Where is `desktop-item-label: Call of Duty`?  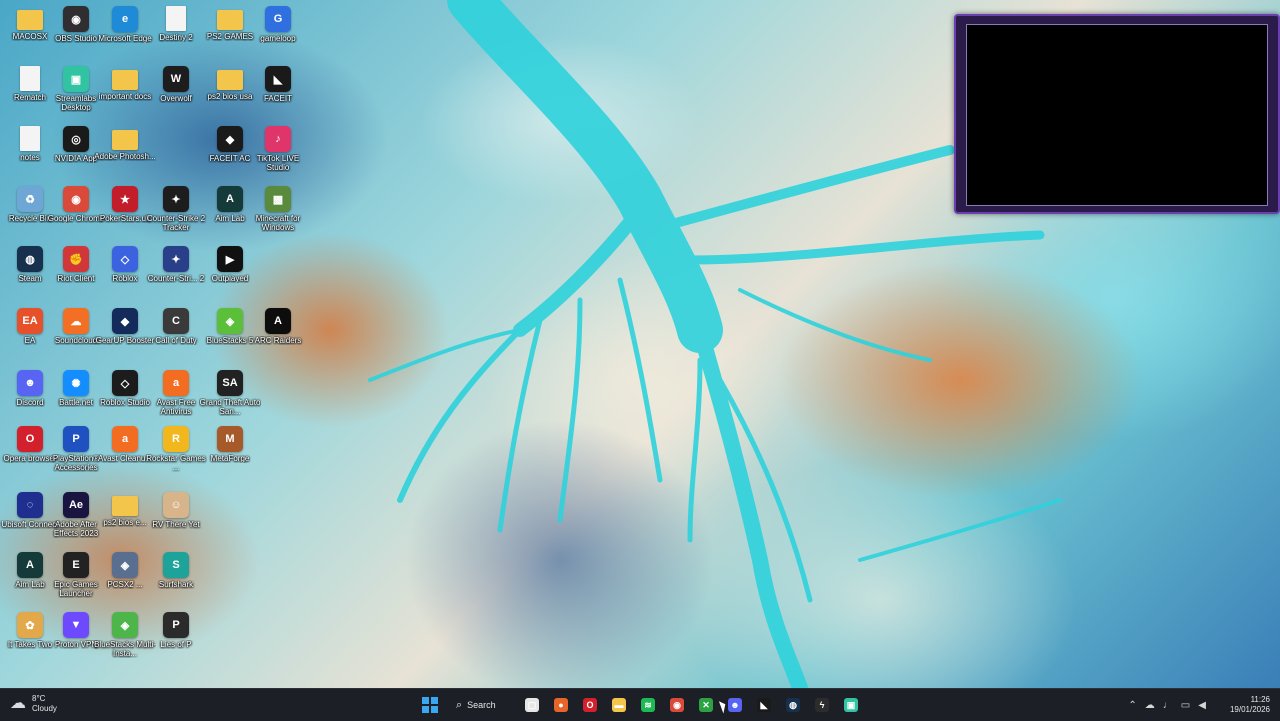 desktop-item-label: Call of Duty is located at coordinates (176, 340).